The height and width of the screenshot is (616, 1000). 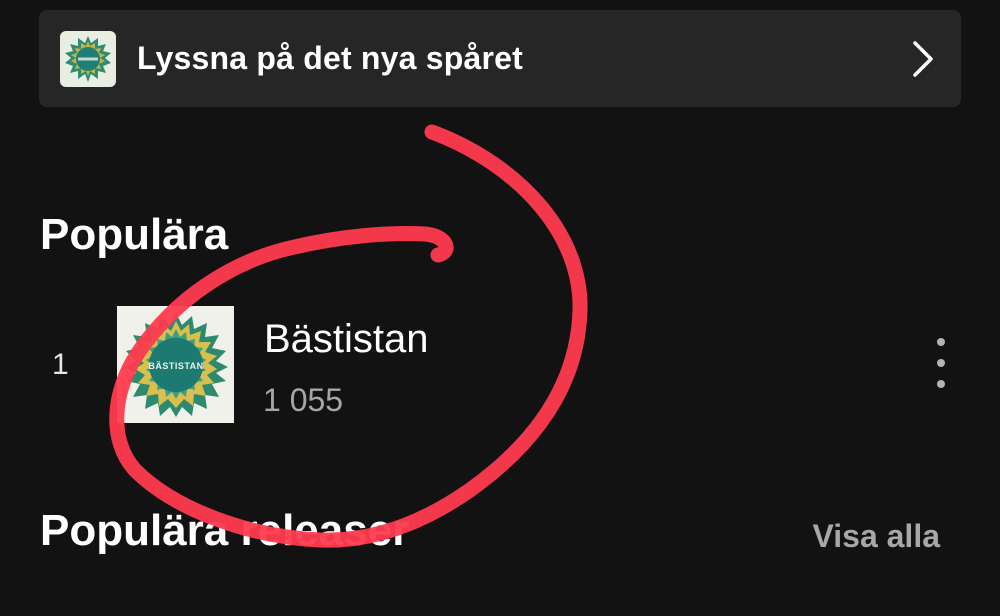 I want to click on new-track-banner: Lyssna på det nya spåret, so click(x=500, y=58).